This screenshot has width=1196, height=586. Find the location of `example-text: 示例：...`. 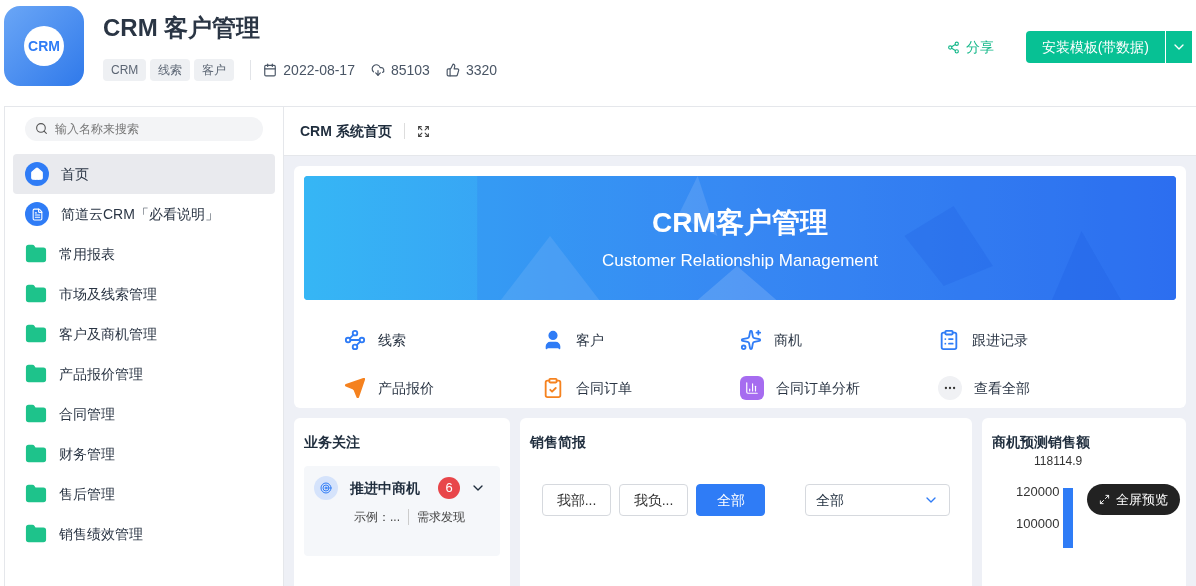

example-text: 示例：... is located at coordinates (377, 517).